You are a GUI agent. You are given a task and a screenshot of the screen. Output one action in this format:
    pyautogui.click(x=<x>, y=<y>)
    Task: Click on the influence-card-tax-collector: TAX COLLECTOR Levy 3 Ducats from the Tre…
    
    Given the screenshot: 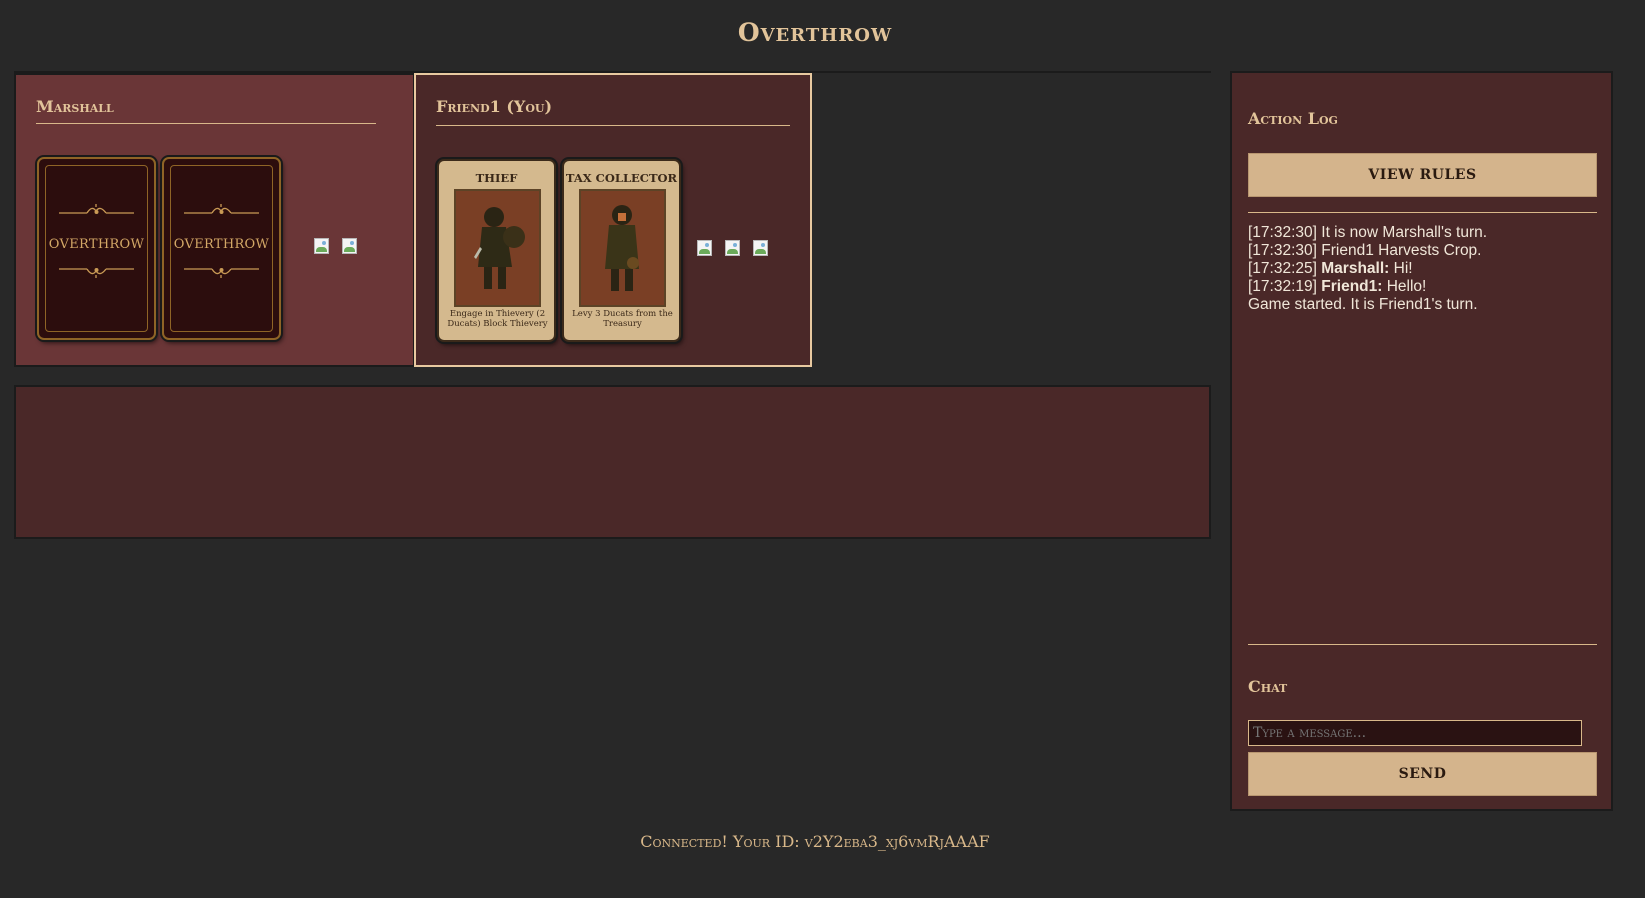 What is the action you would take?
    pyautogui.click(x=621, y=250)
    